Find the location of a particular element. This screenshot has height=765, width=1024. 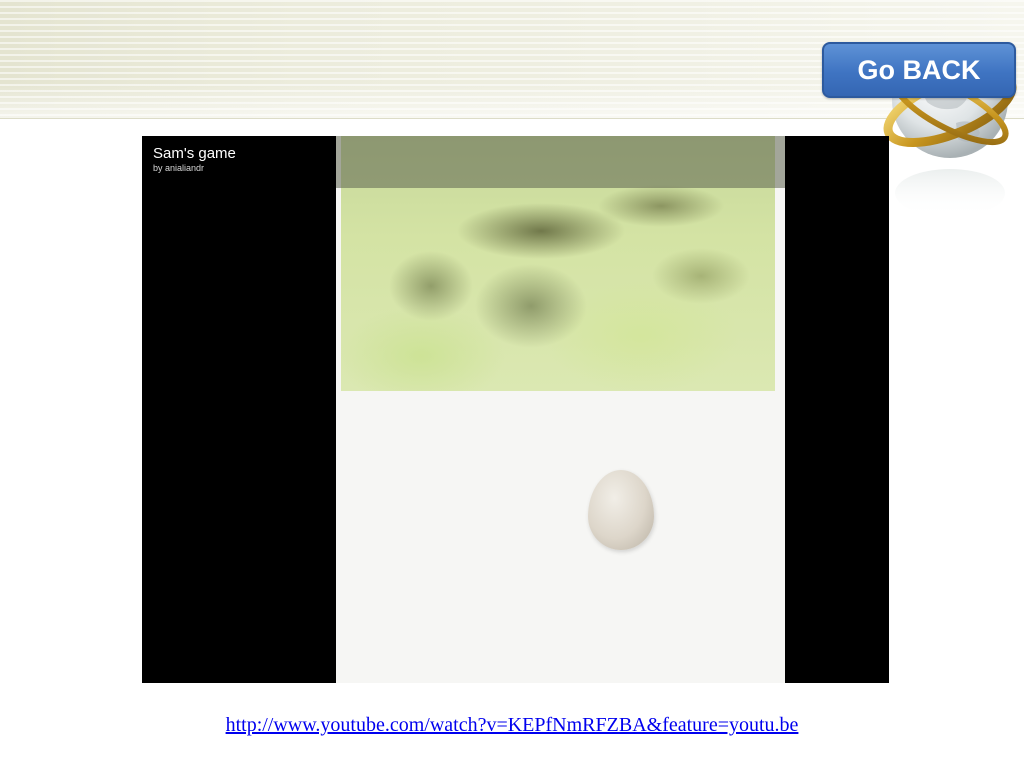

video-top-overlay is located at coordinates (560, 162).